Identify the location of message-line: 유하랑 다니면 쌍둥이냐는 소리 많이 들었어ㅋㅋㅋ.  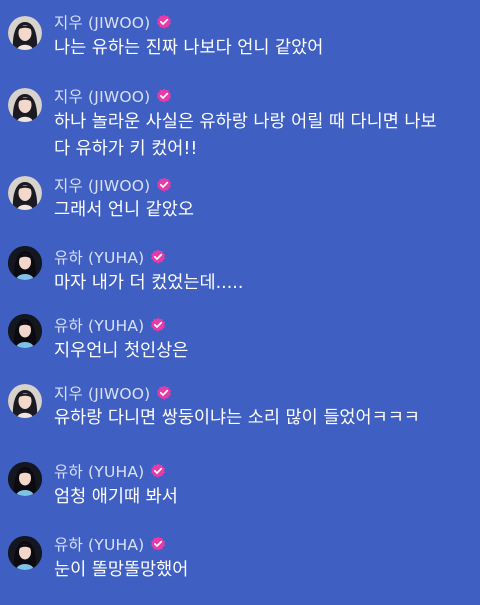
(237, 418).